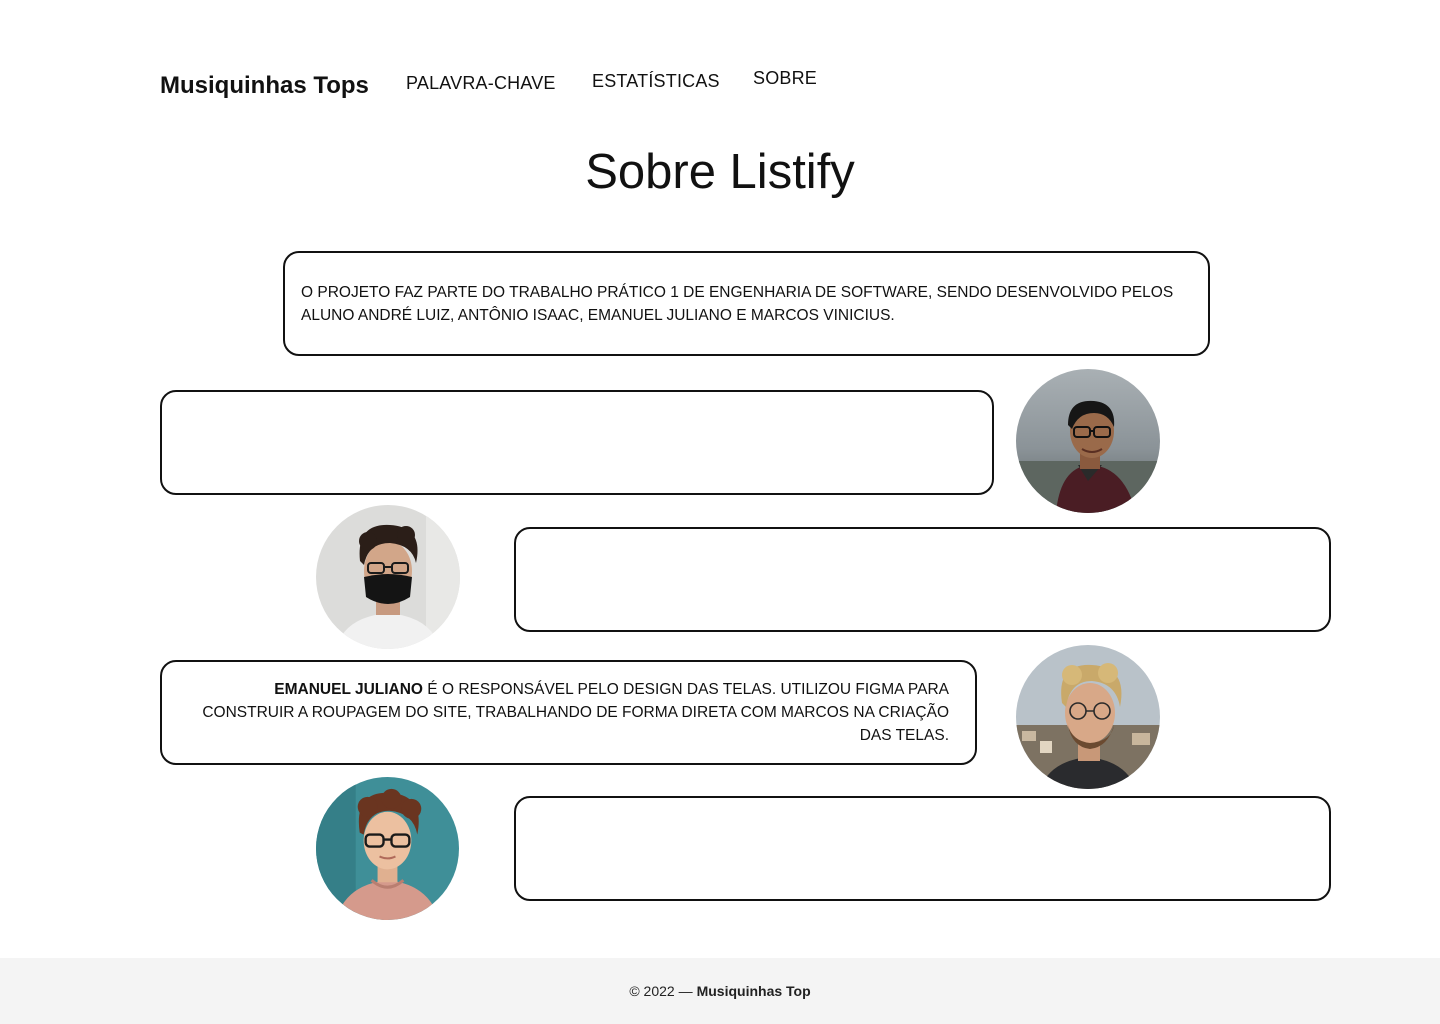 Image resolution: width=1440 pixels, height=1024 pixels. What do you see at coordinates (661, 991) in the screenshot?
I see `footer-copyright: © 2022 —` at bounding box center [661, 991].